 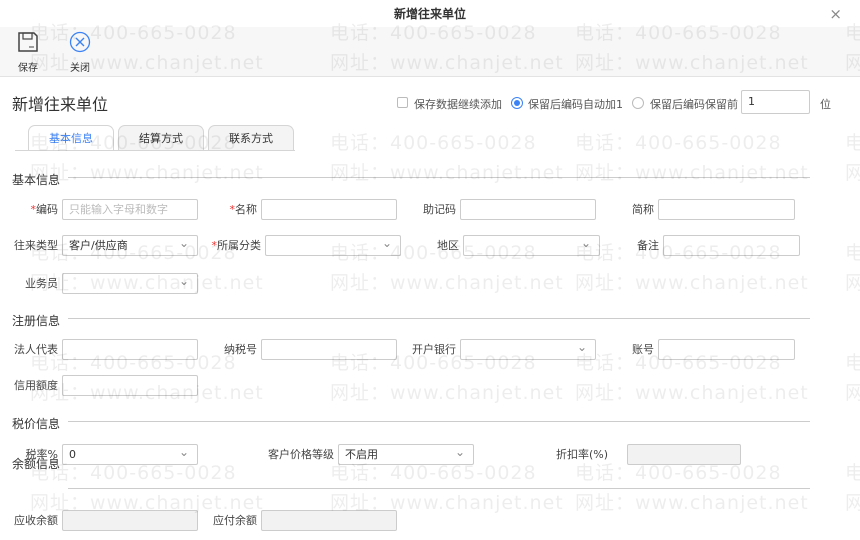 What do you see at coordinates (581, 454) in the screenshot?
I see `discount-label: 折扣率(%)` at bounding box center [581, 454].